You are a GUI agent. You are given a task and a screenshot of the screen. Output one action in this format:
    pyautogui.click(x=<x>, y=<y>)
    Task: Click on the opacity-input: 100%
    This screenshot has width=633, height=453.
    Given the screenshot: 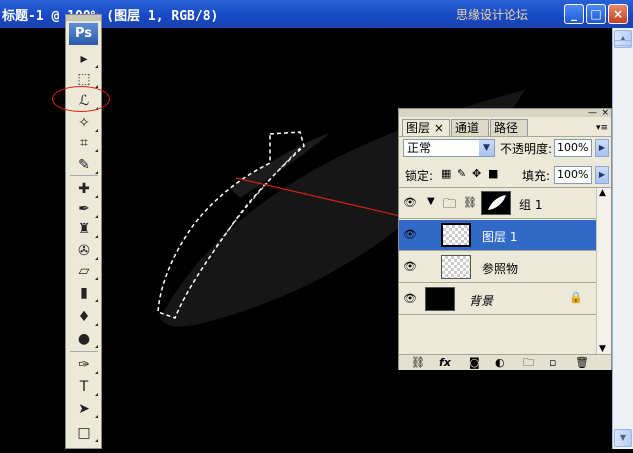 What is the action you would take?
    pyautogui.click(x=573, y=148)
    